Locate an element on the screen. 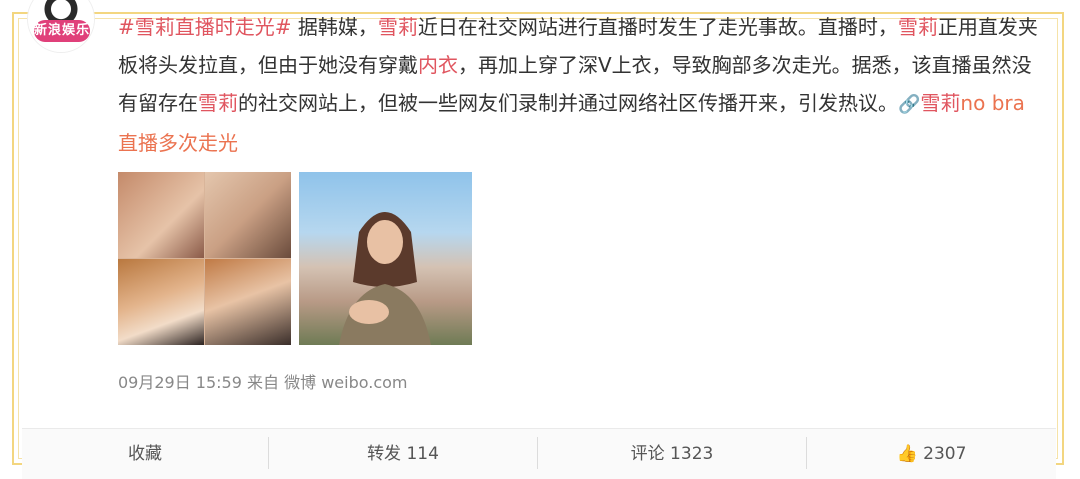 The width and height of the screenshot is (1080, 479). post-image-portrait is located at coordinates (385, 258).